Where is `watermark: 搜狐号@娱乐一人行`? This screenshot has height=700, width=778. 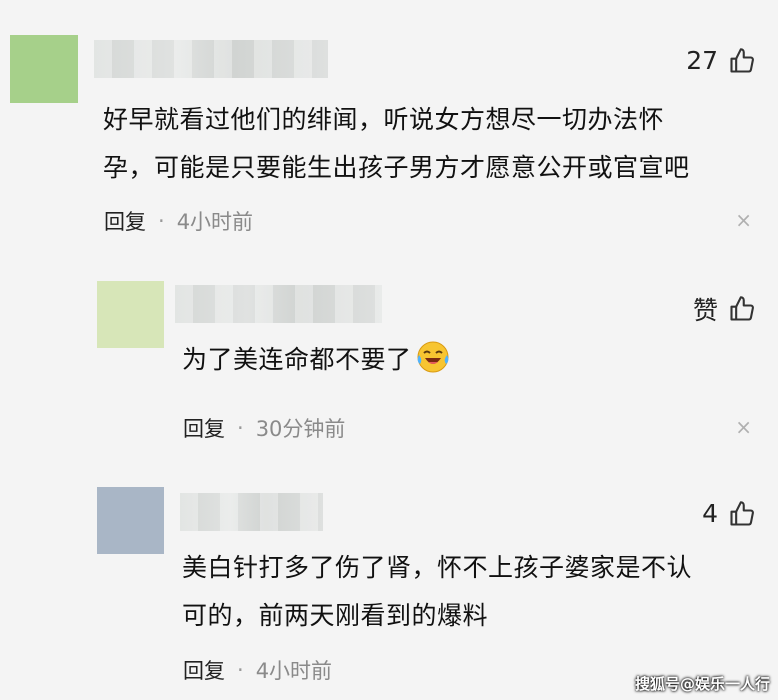 watermark: 搜狐号@娱乐一人行 is located at coordinates (702, 684).